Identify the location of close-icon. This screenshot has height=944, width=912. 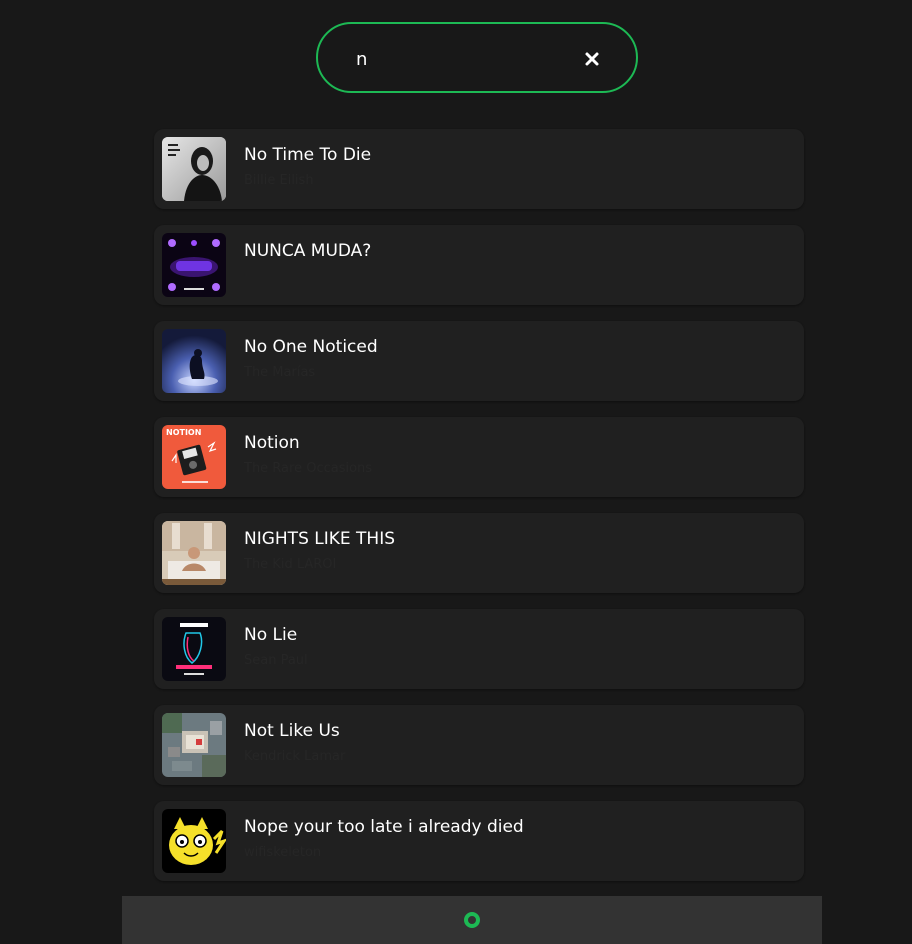
(592, 59).